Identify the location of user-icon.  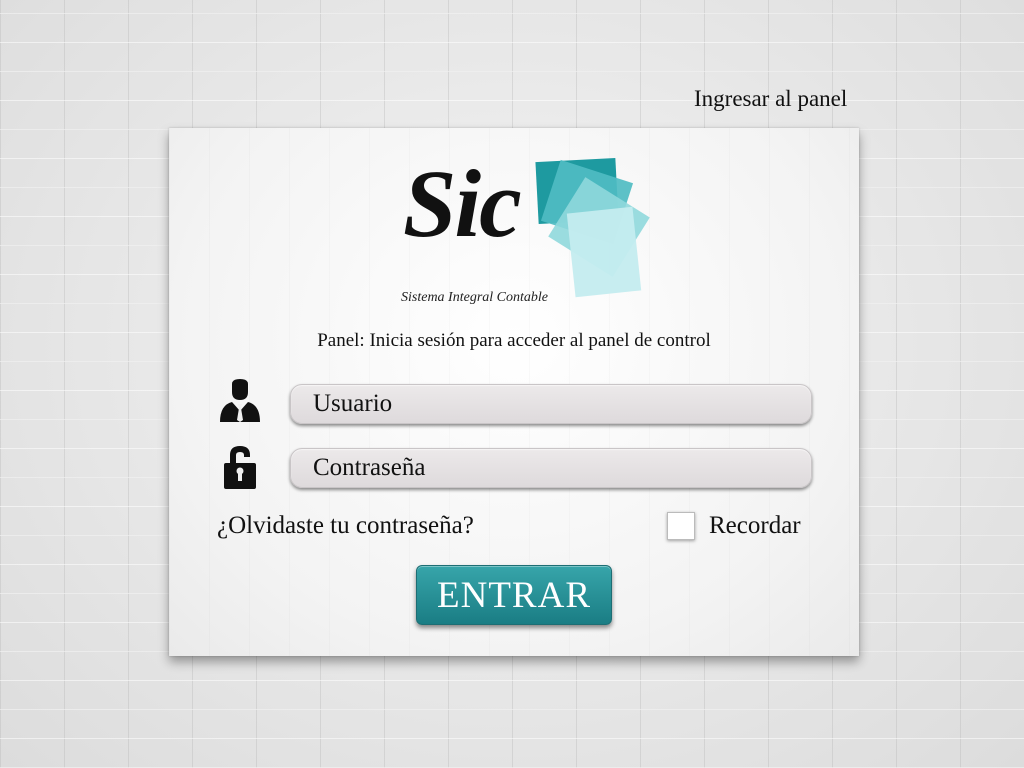
(240, 401).